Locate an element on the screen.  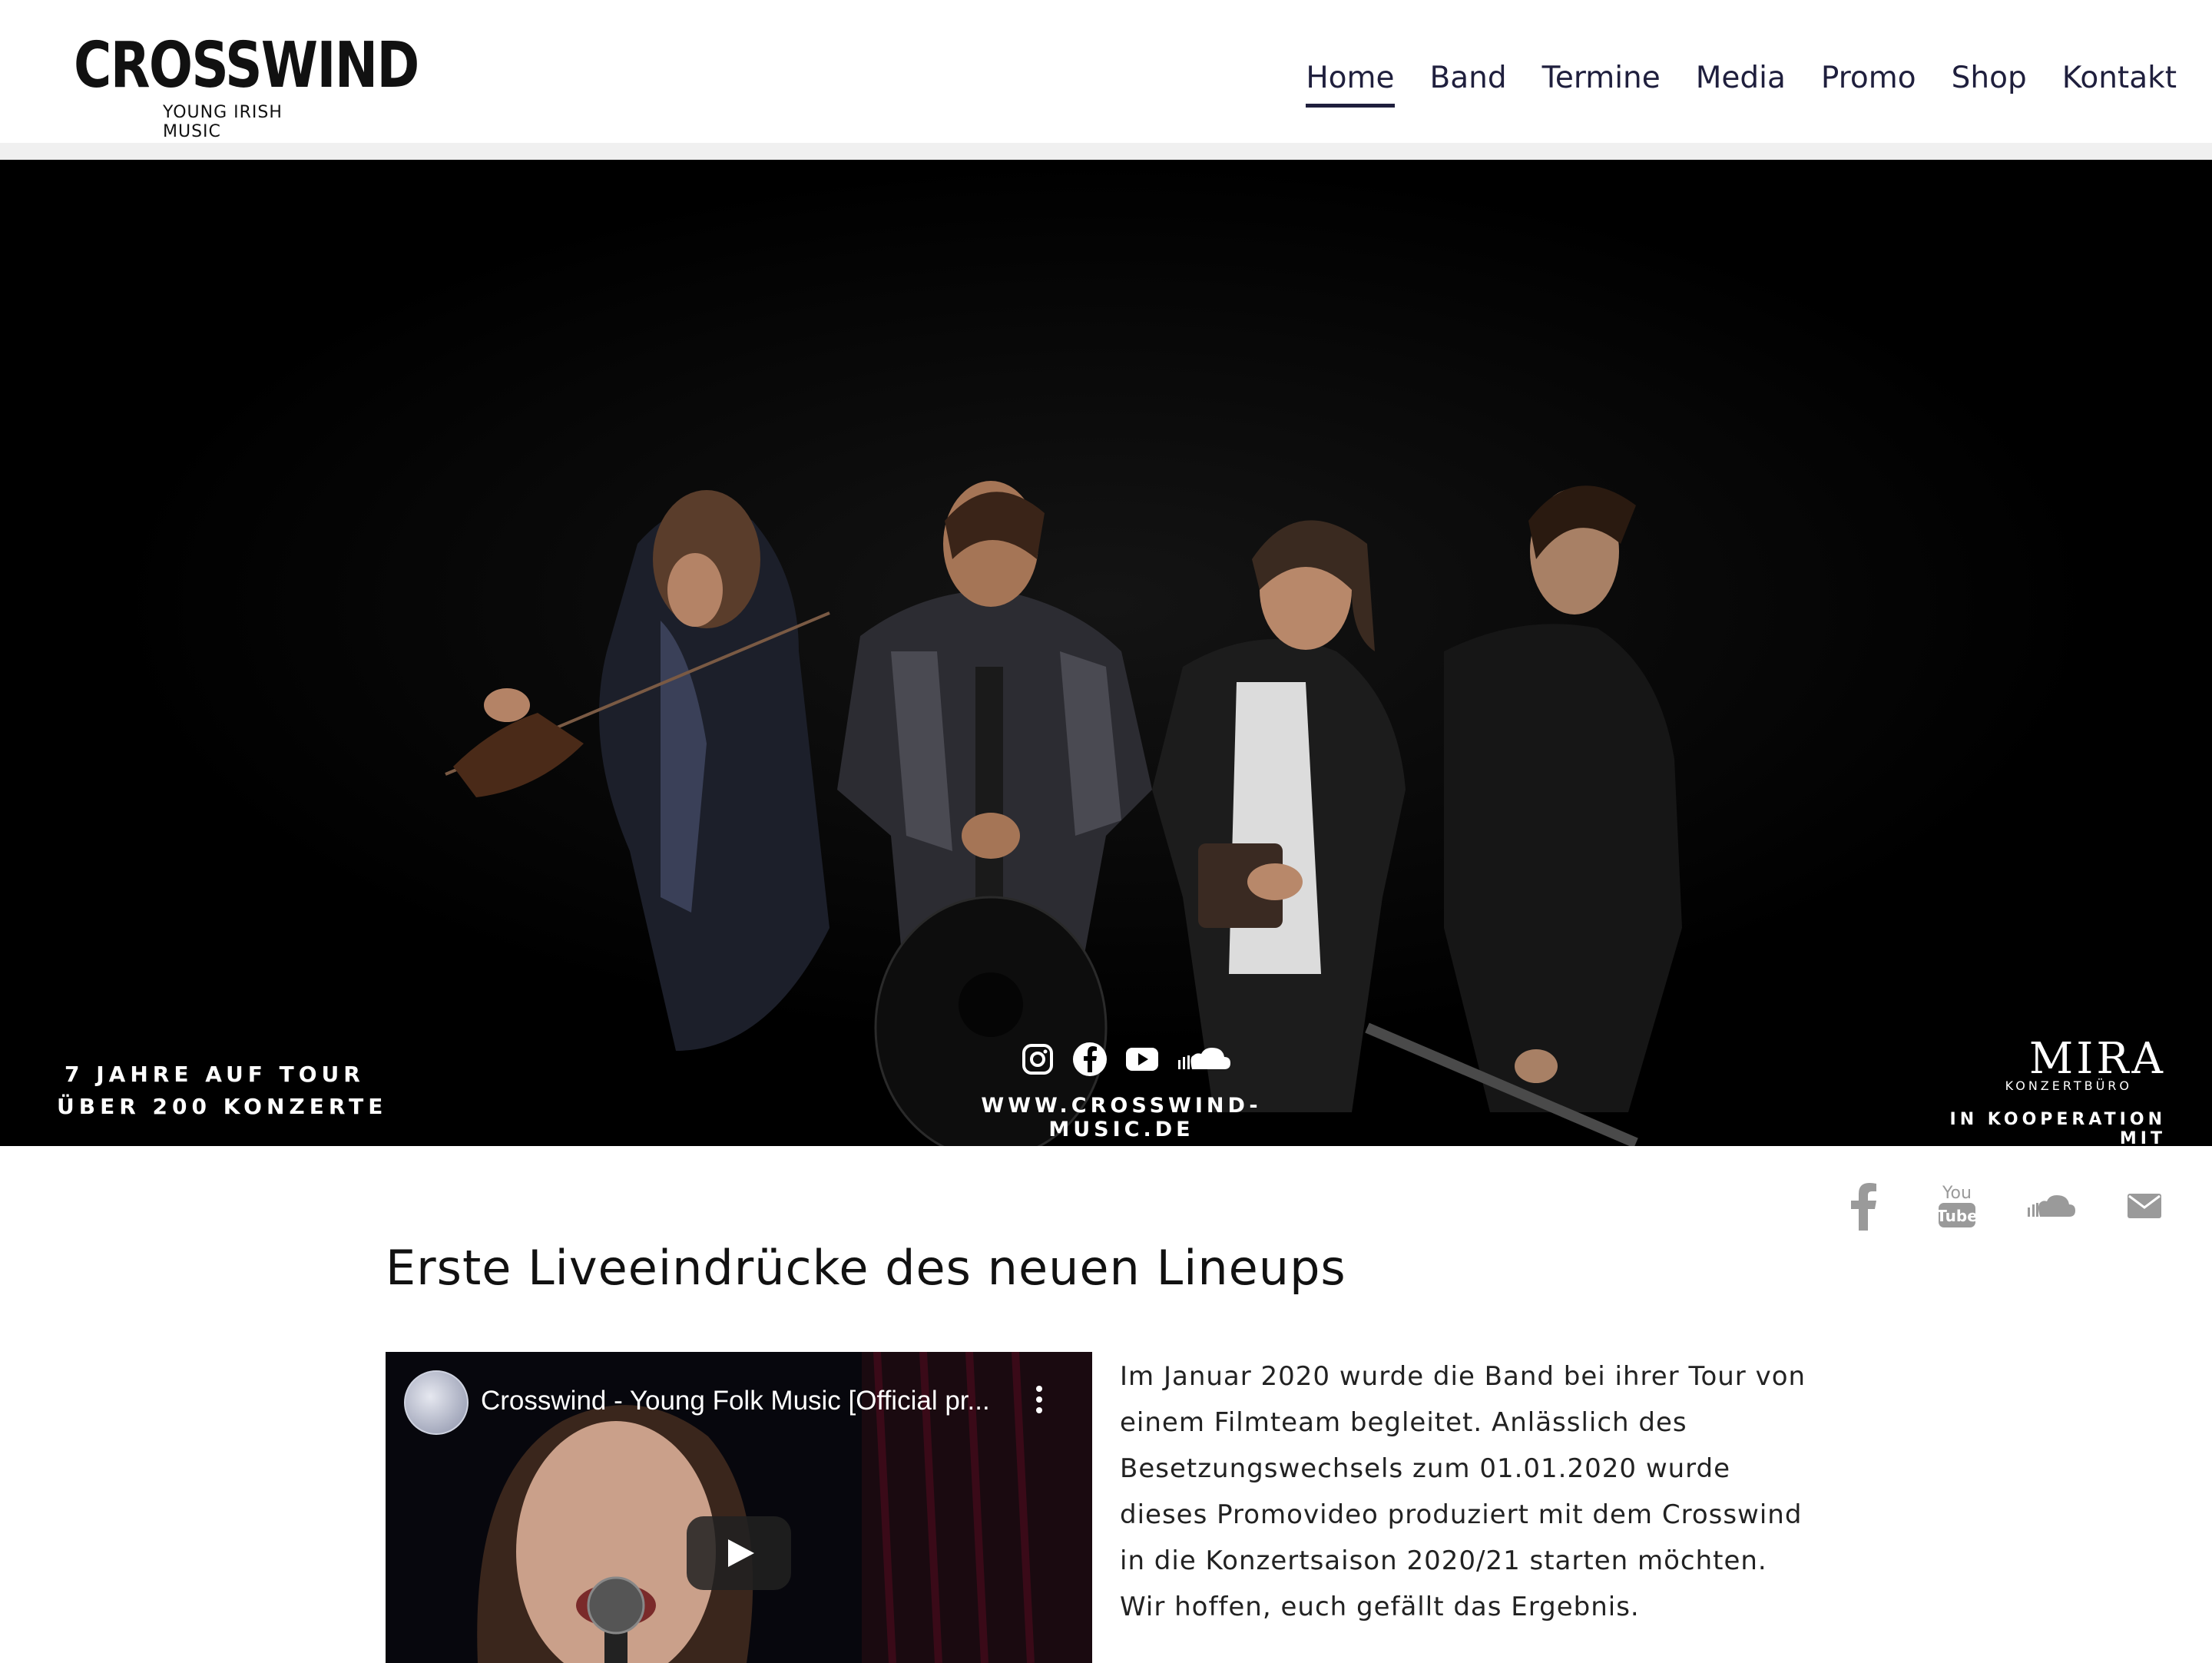
nav-band: Band is located at coordinates (1469, 78).